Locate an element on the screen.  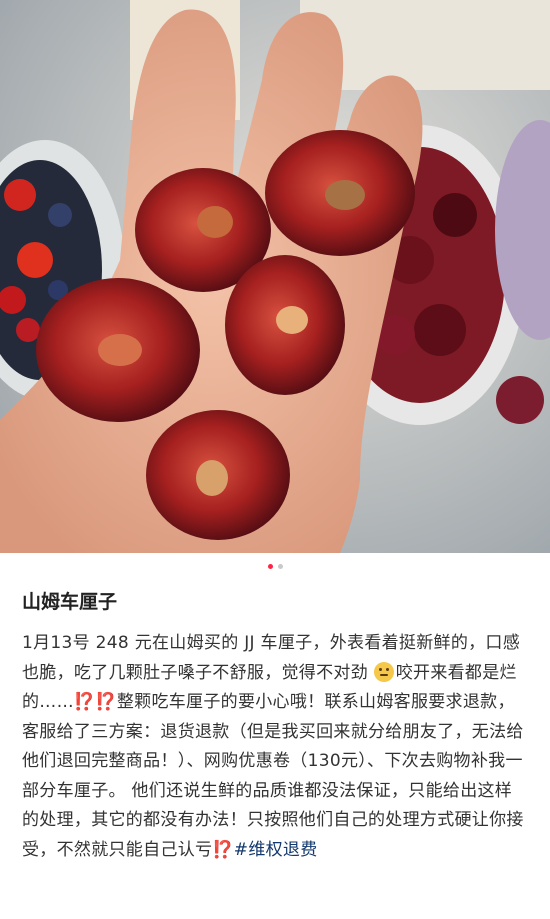
hashtag-link: #维权退费 is located at coordinates (276, 850).